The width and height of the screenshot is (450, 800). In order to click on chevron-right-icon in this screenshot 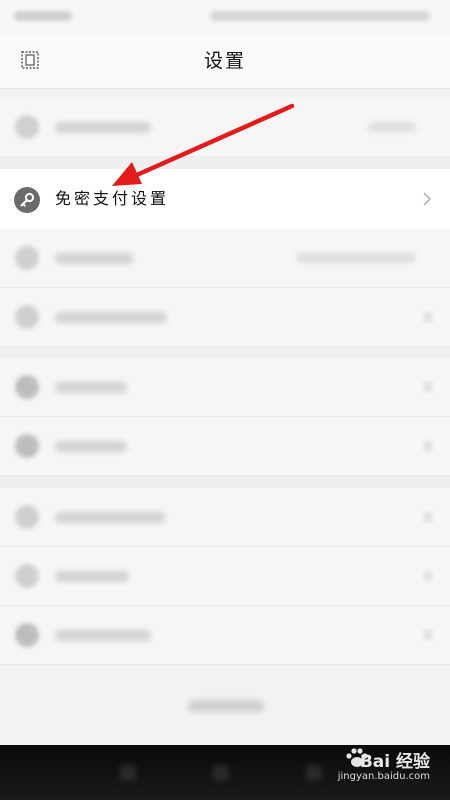, I will do `click(427, 199)`.